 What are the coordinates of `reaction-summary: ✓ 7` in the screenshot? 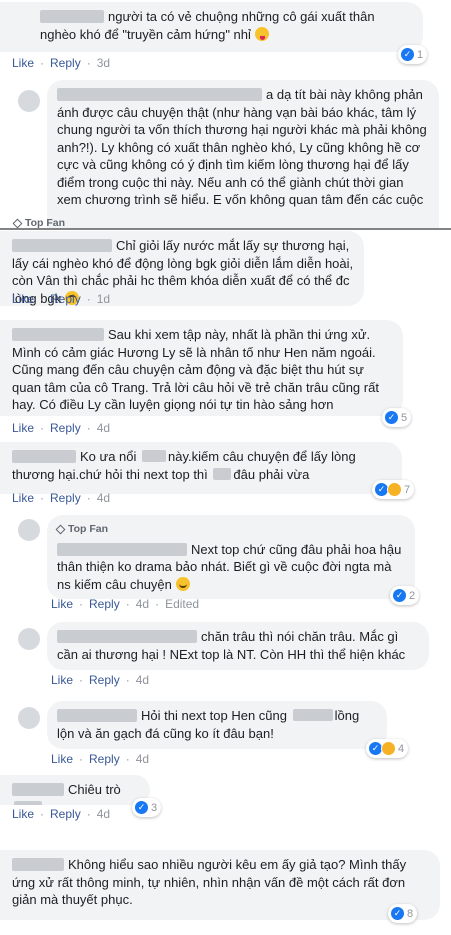 It's located at (393, 489).